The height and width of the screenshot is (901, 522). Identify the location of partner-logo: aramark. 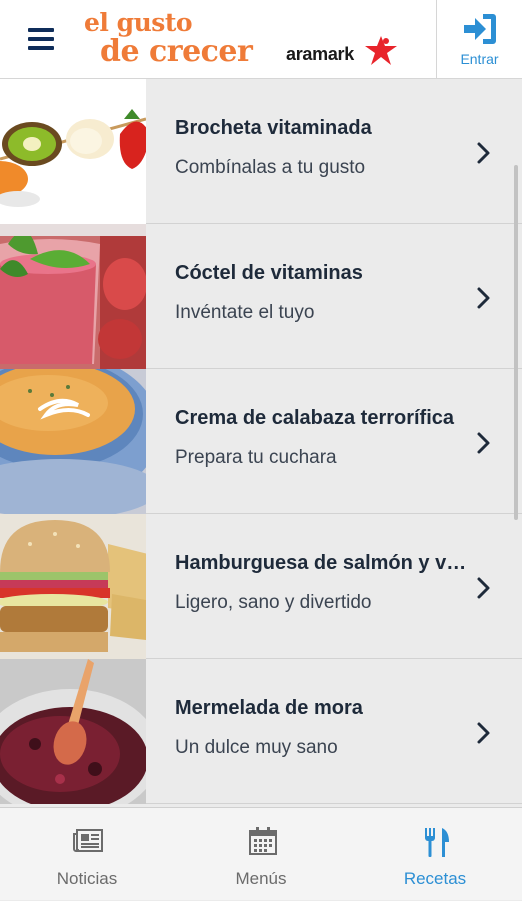
(346, 53).